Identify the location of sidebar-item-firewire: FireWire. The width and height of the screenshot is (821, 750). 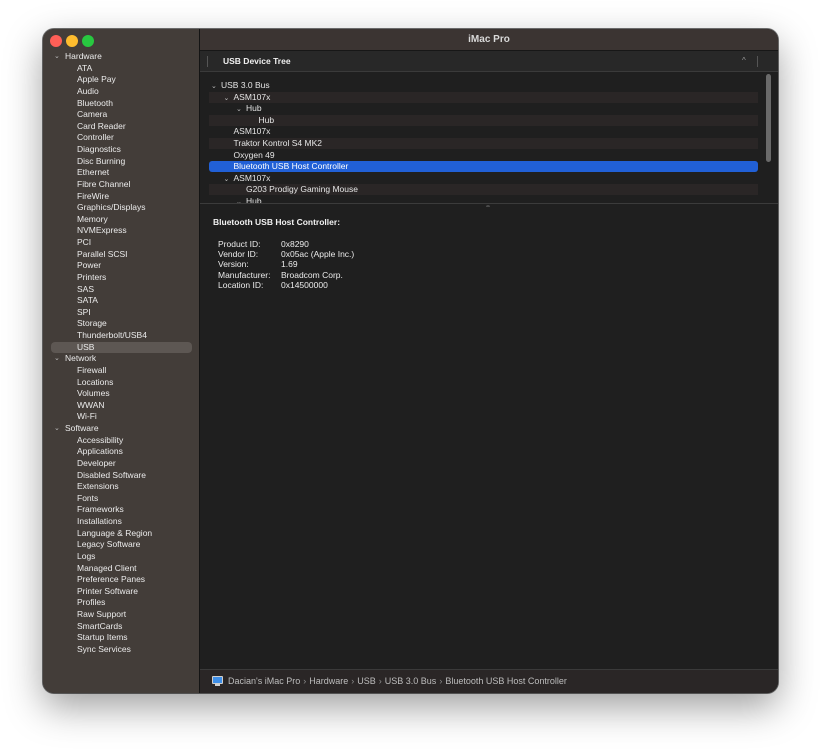
(121, 197).